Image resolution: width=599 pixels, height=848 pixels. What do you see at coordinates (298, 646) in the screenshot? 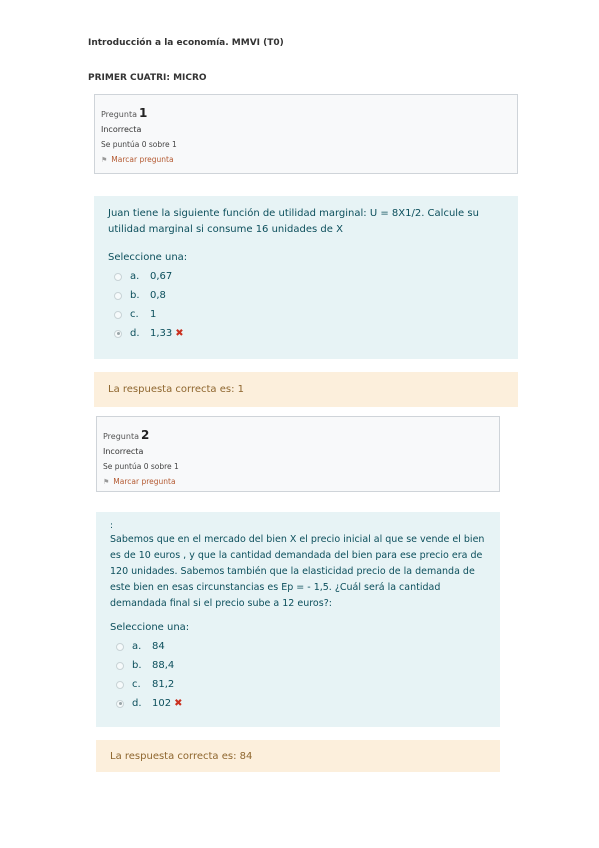
I see `answer-option-a: a. 84` at bounding box center [298, 646].